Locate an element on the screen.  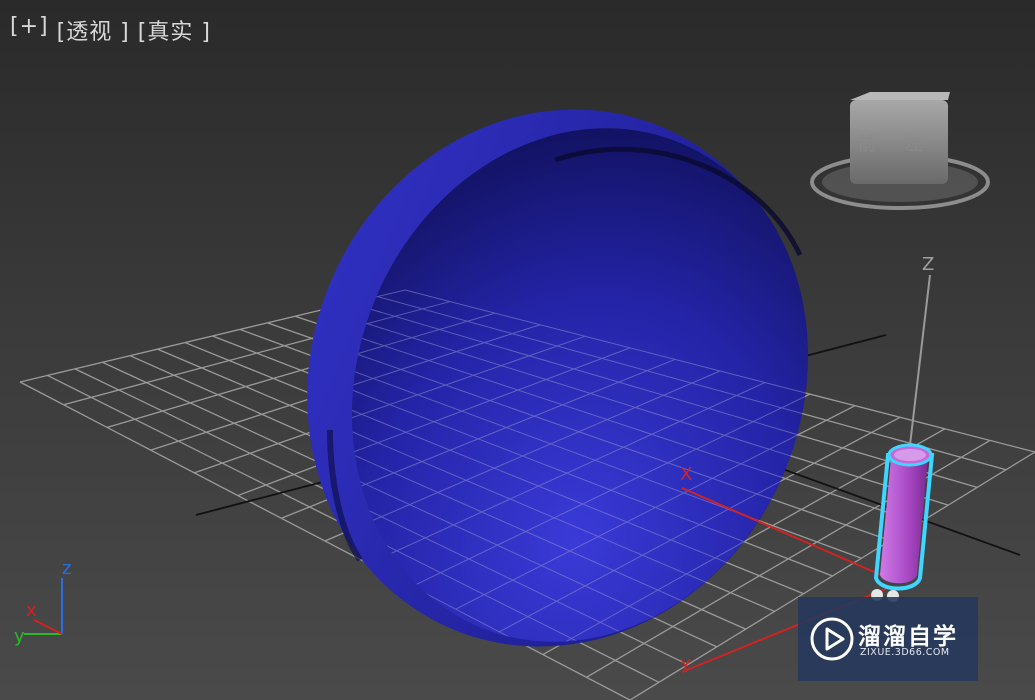
gizmo-z-label: Z is located at coordinates (928, 264).